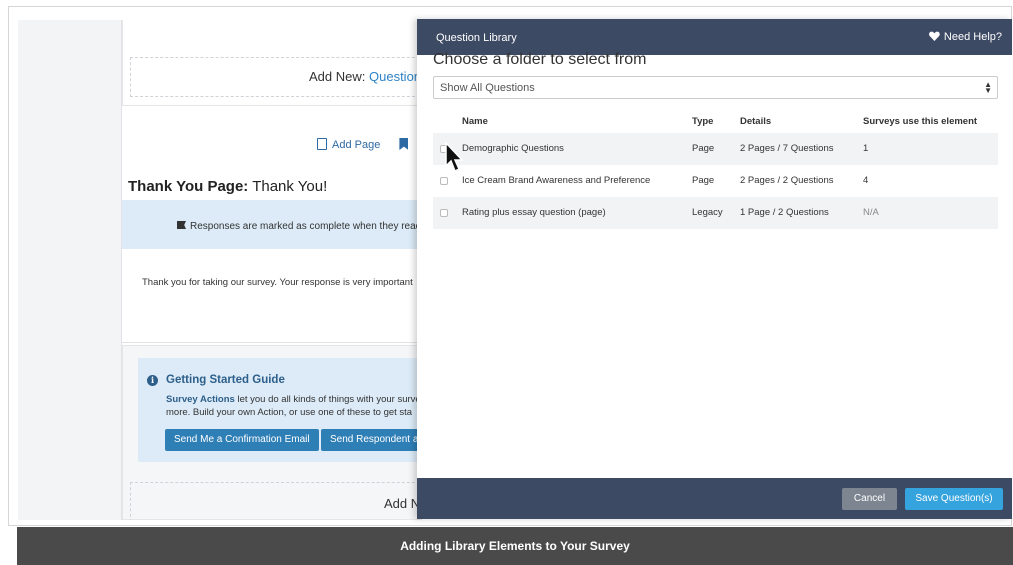  Describe the element at coordinates (475, 121) in the screenshot. I see `col-header-name: Name` at that location.